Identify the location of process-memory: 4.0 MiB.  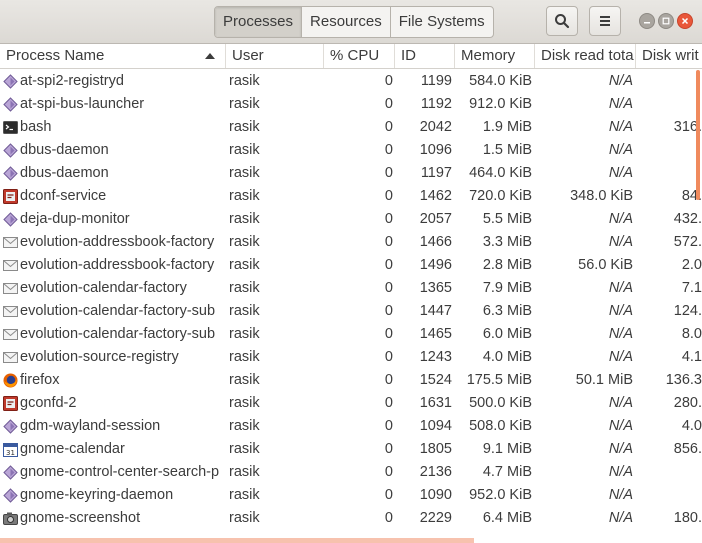
(507, 357).